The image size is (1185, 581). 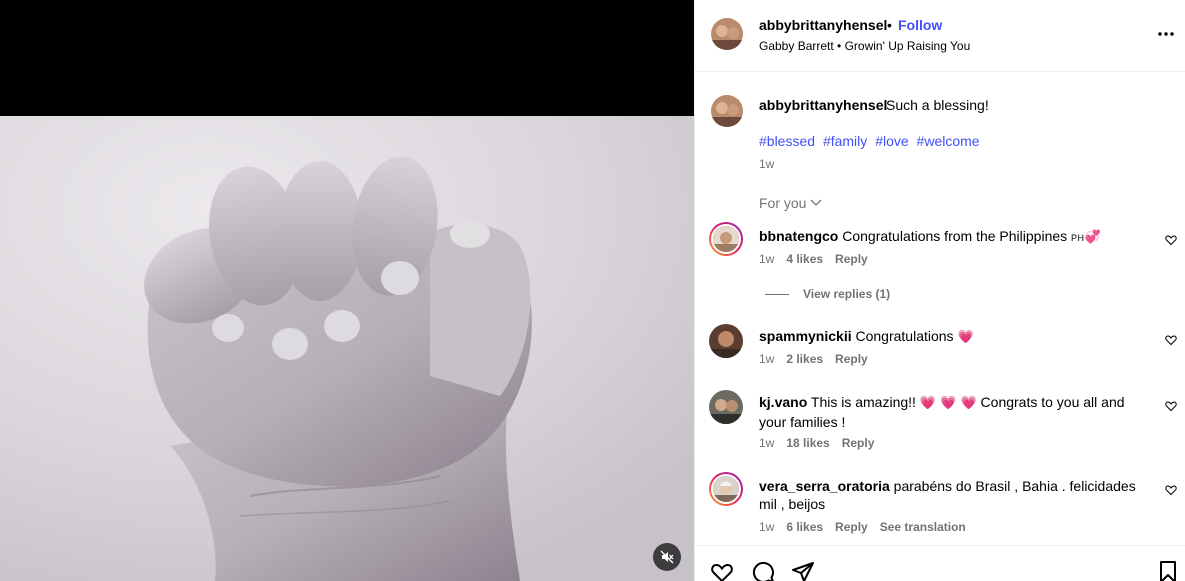 I want to click on comment-username: bbnatengco, so click(x=798, y=236).